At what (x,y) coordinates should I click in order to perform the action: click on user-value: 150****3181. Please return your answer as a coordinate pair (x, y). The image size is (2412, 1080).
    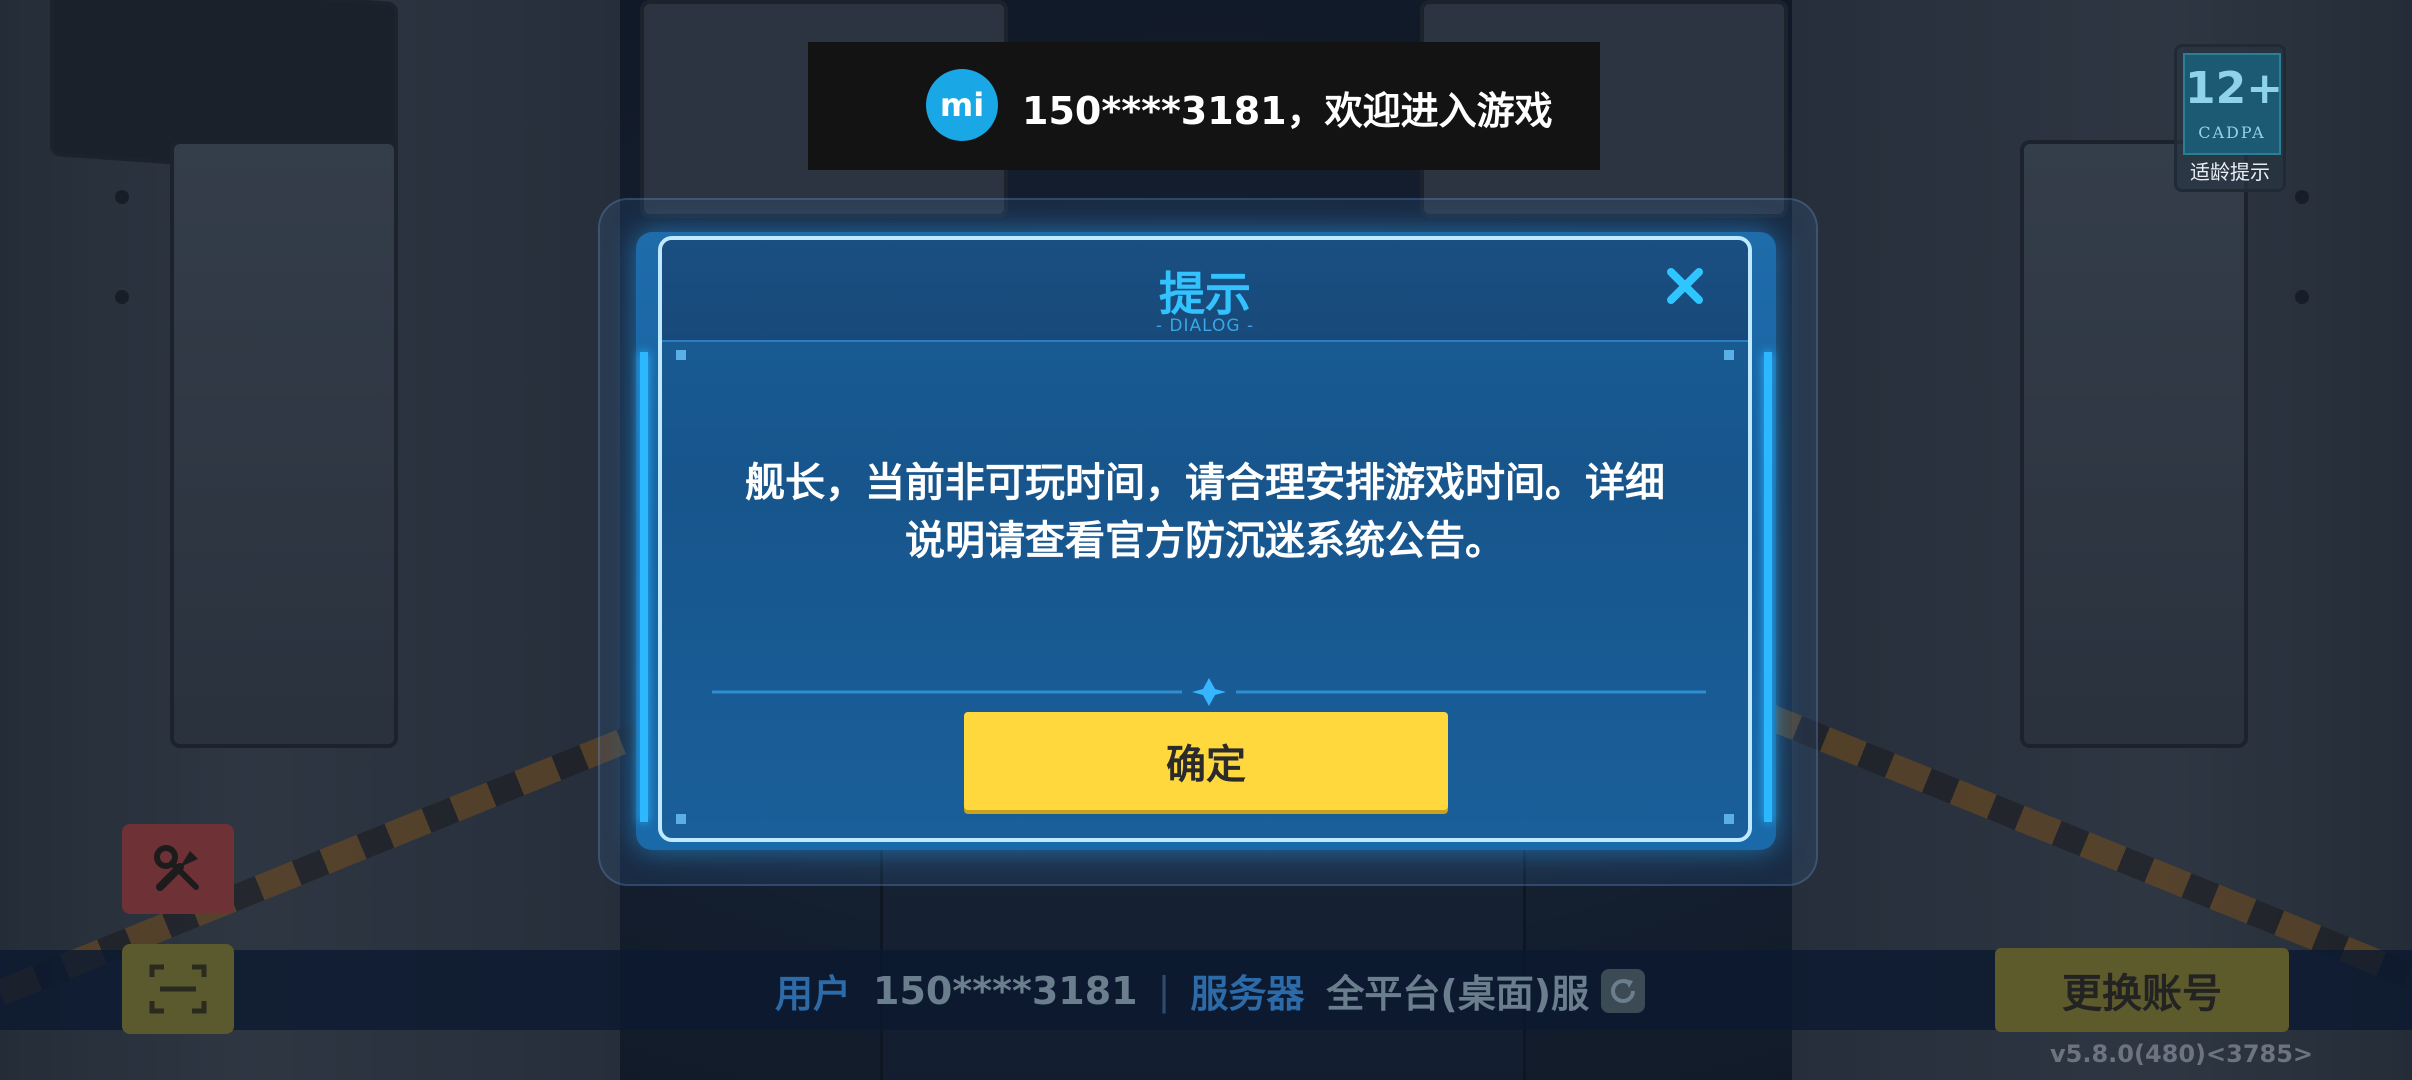
    Looking at the image, I should click on (1005, 990).